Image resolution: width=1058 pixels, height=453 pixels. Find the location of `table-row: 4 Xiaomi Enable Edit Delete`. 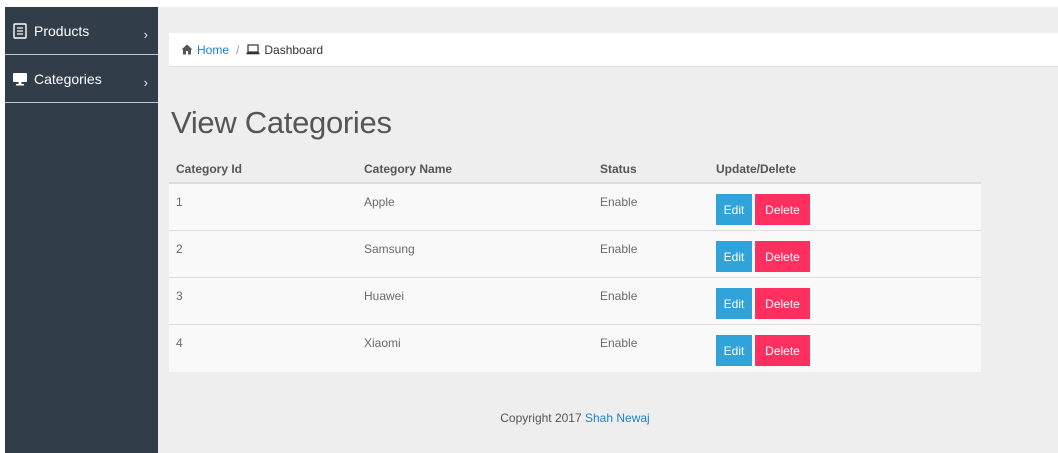

table-row: 4 Xiaomi Enable Edit Delete is located at coordinates (575, 348).